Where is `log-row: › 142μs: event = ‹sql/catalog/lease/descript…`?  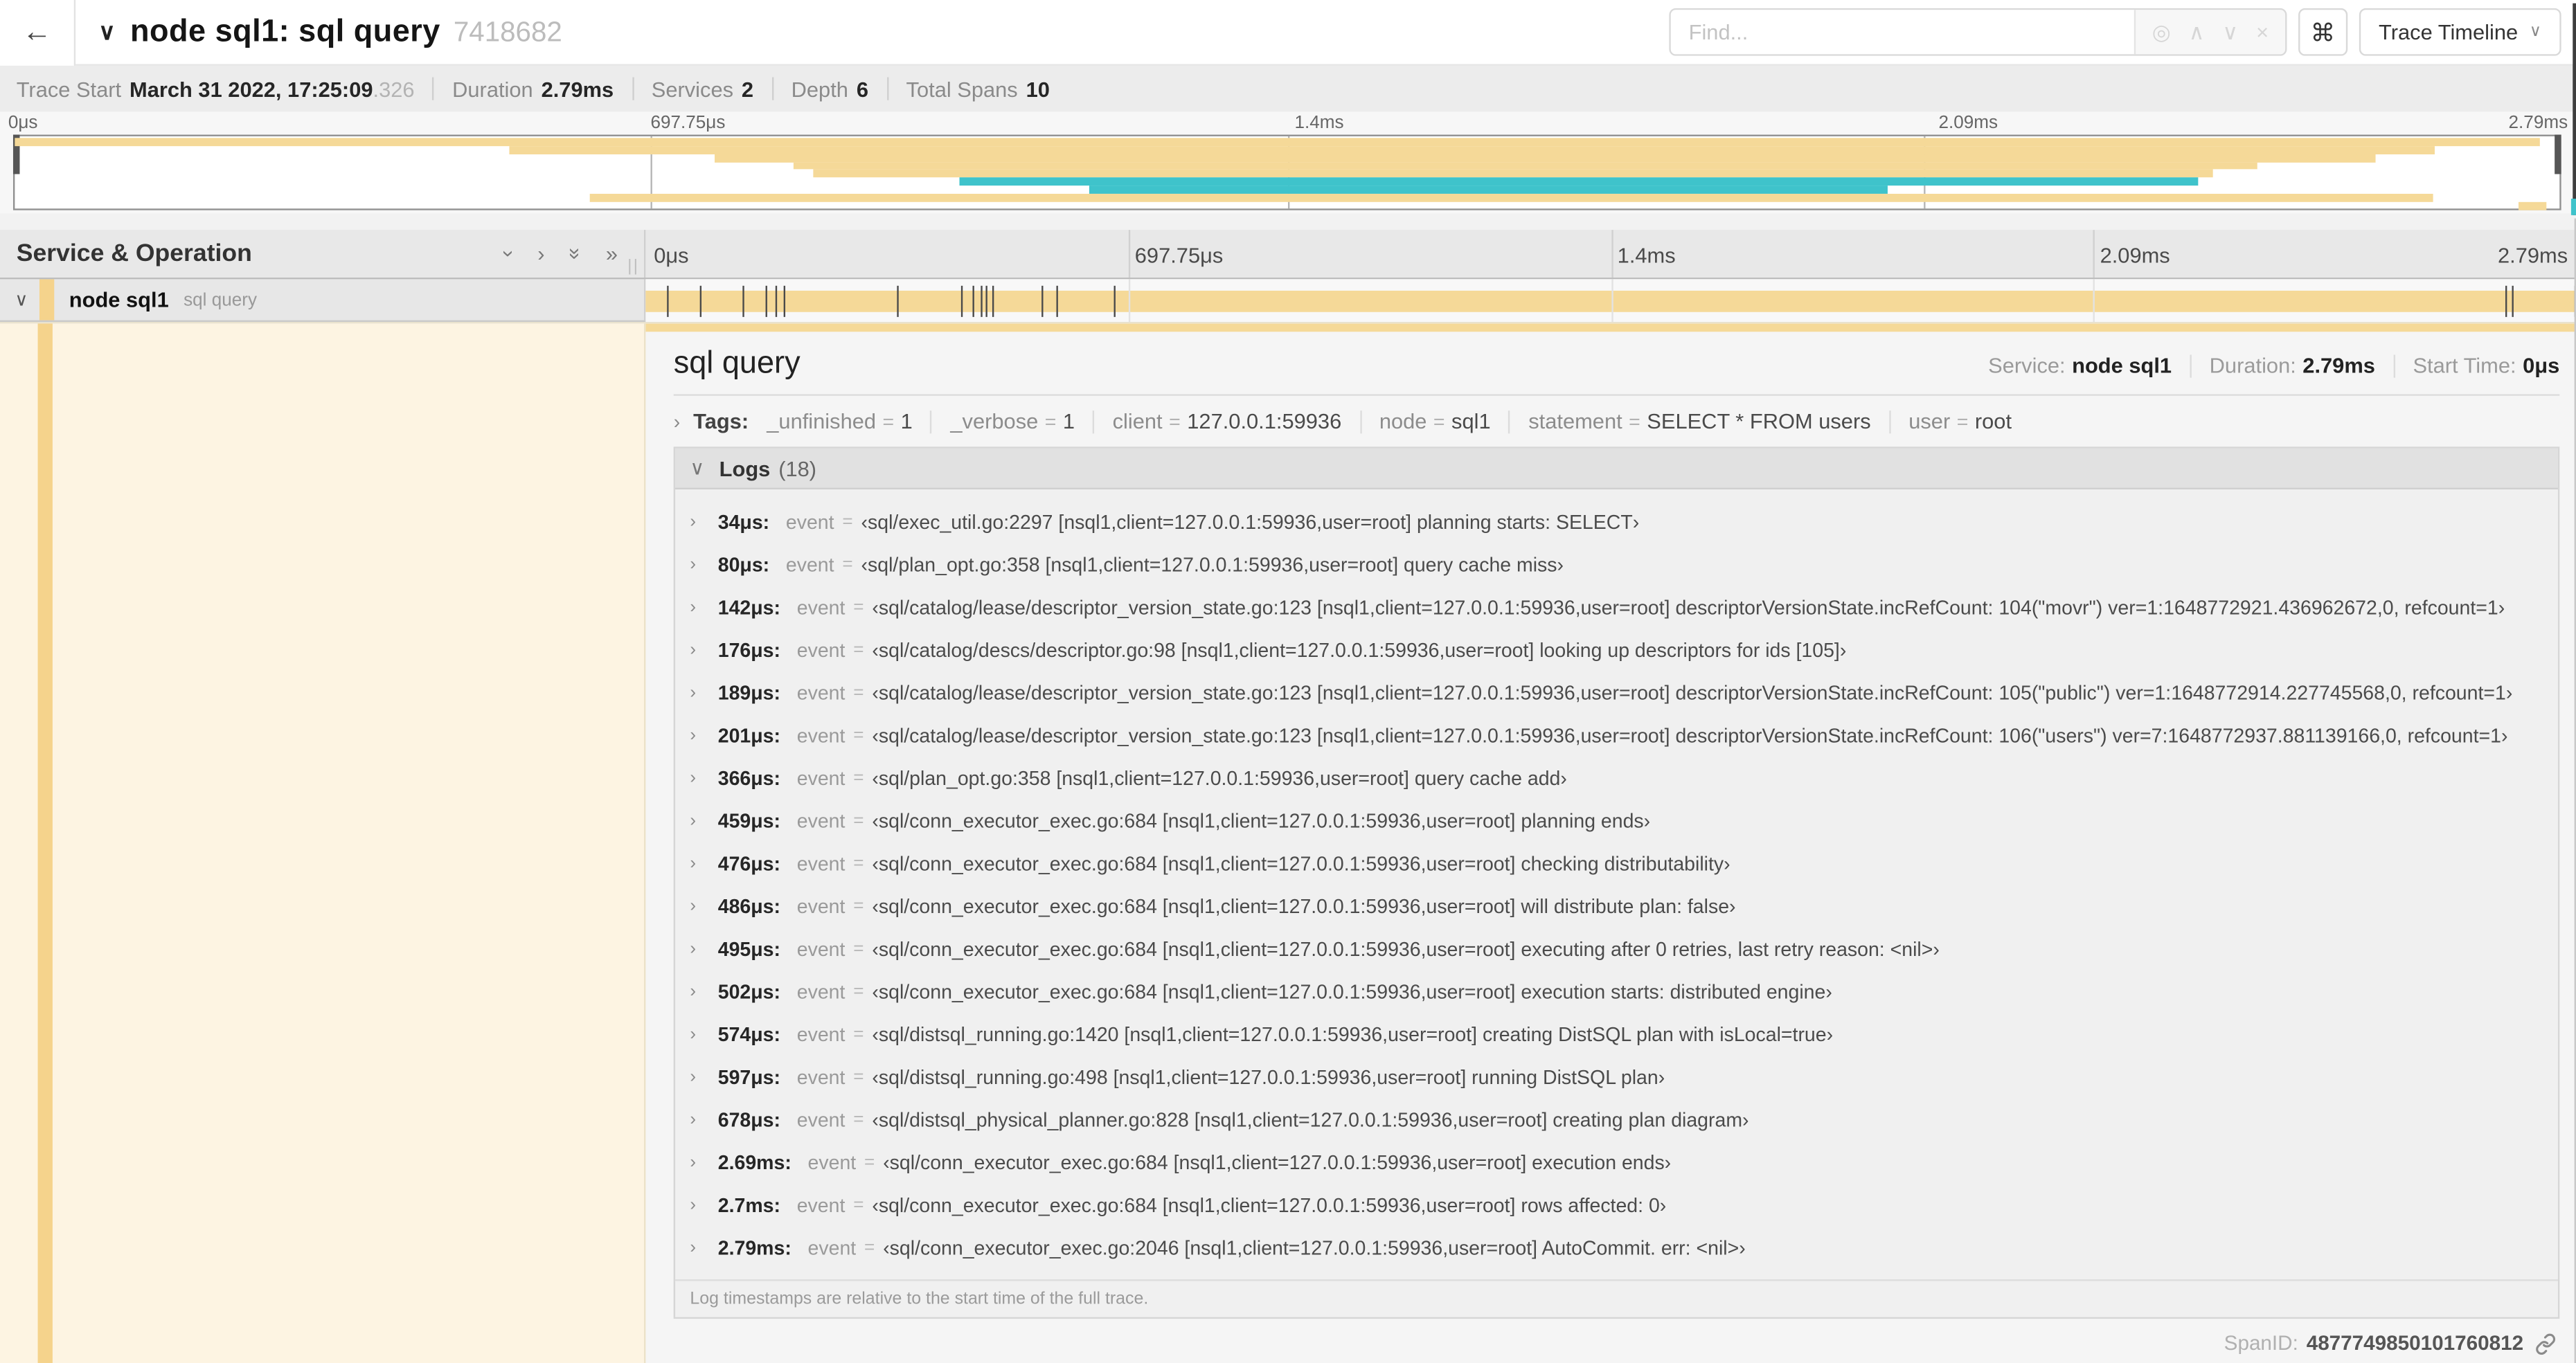
log-row: › 142μs: event = ‹sql/catalog/lease/descript… is located at coordinates (1616, 607).